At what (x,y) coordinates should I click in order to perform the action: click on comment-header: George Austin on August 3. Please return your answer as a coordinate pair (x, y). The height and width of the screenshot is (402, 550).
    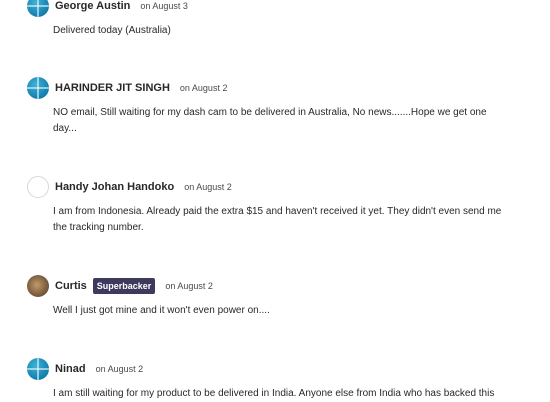
    Looking at the image, I should click on (277, 8).